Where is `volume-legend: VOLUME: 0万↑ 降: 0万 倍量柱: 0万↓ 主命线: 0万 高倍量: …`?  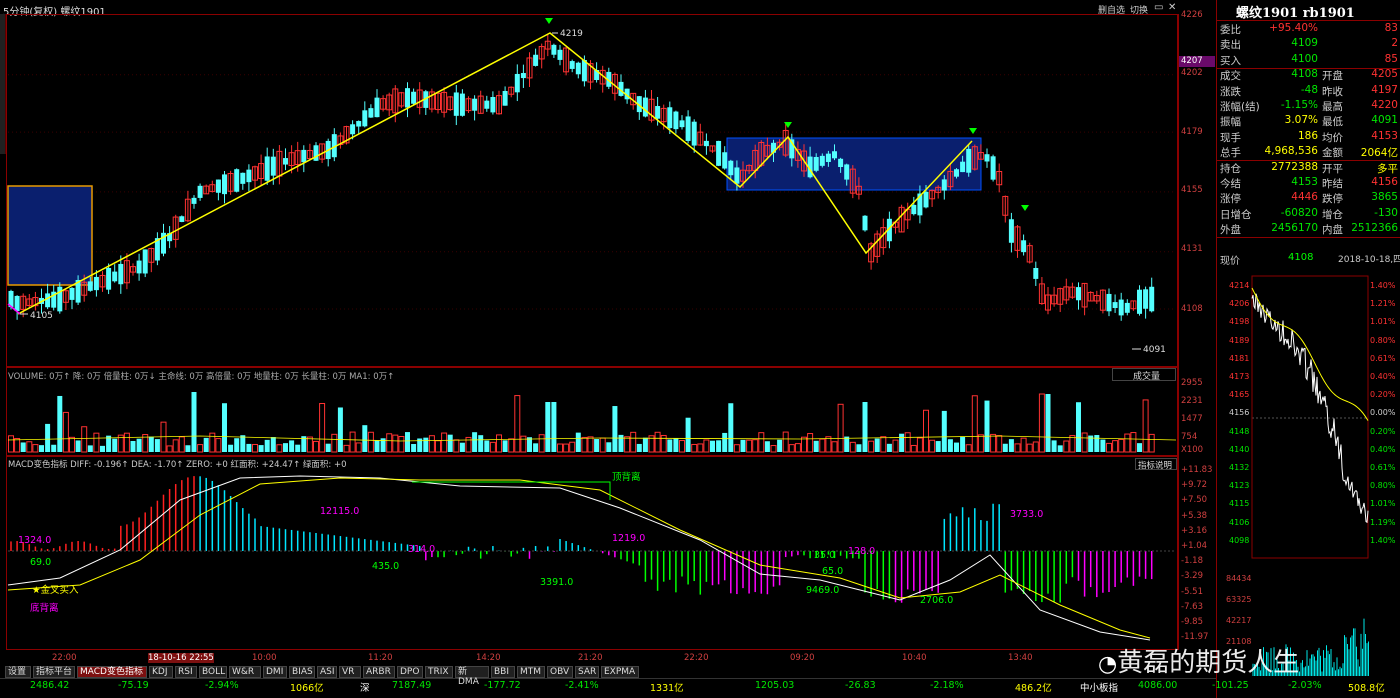 volume-legend: VOLUME: 0万↑ 降: 0万 倍量柱: 0万↓ 主命线: 0万 高倍量: … is located at coordinates (201, 377).